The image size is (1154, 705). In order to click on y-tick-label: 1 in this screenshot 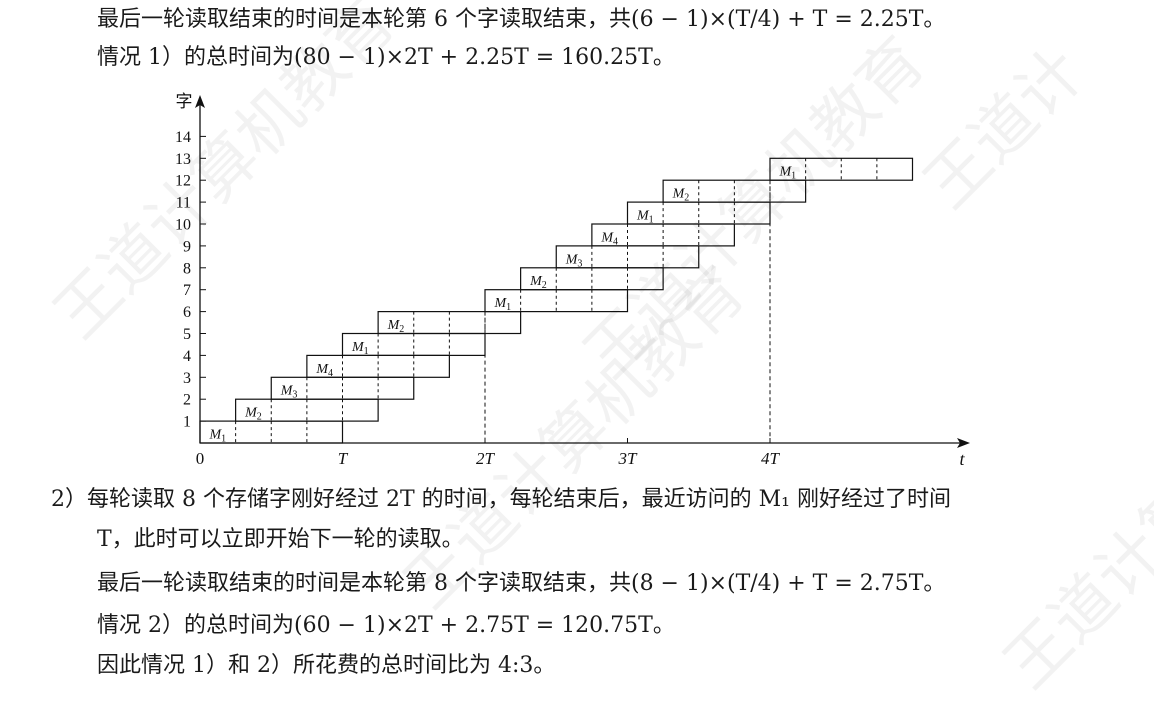, I will do `click(187, 422)`.